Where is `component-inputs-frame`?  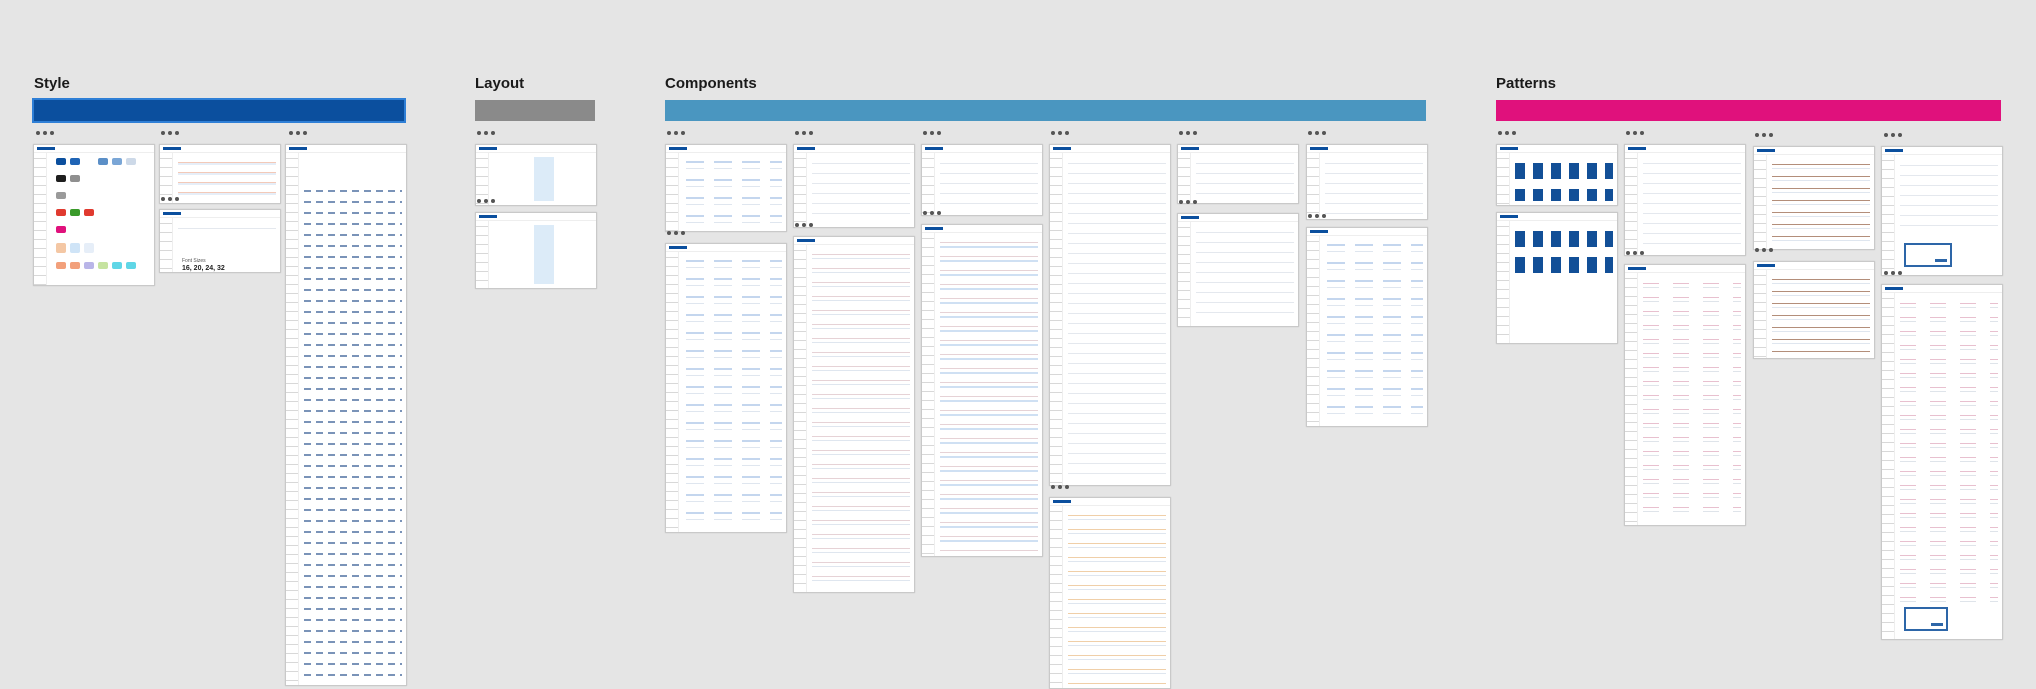 component-inputs-frame is located at coordinates (854, 186).